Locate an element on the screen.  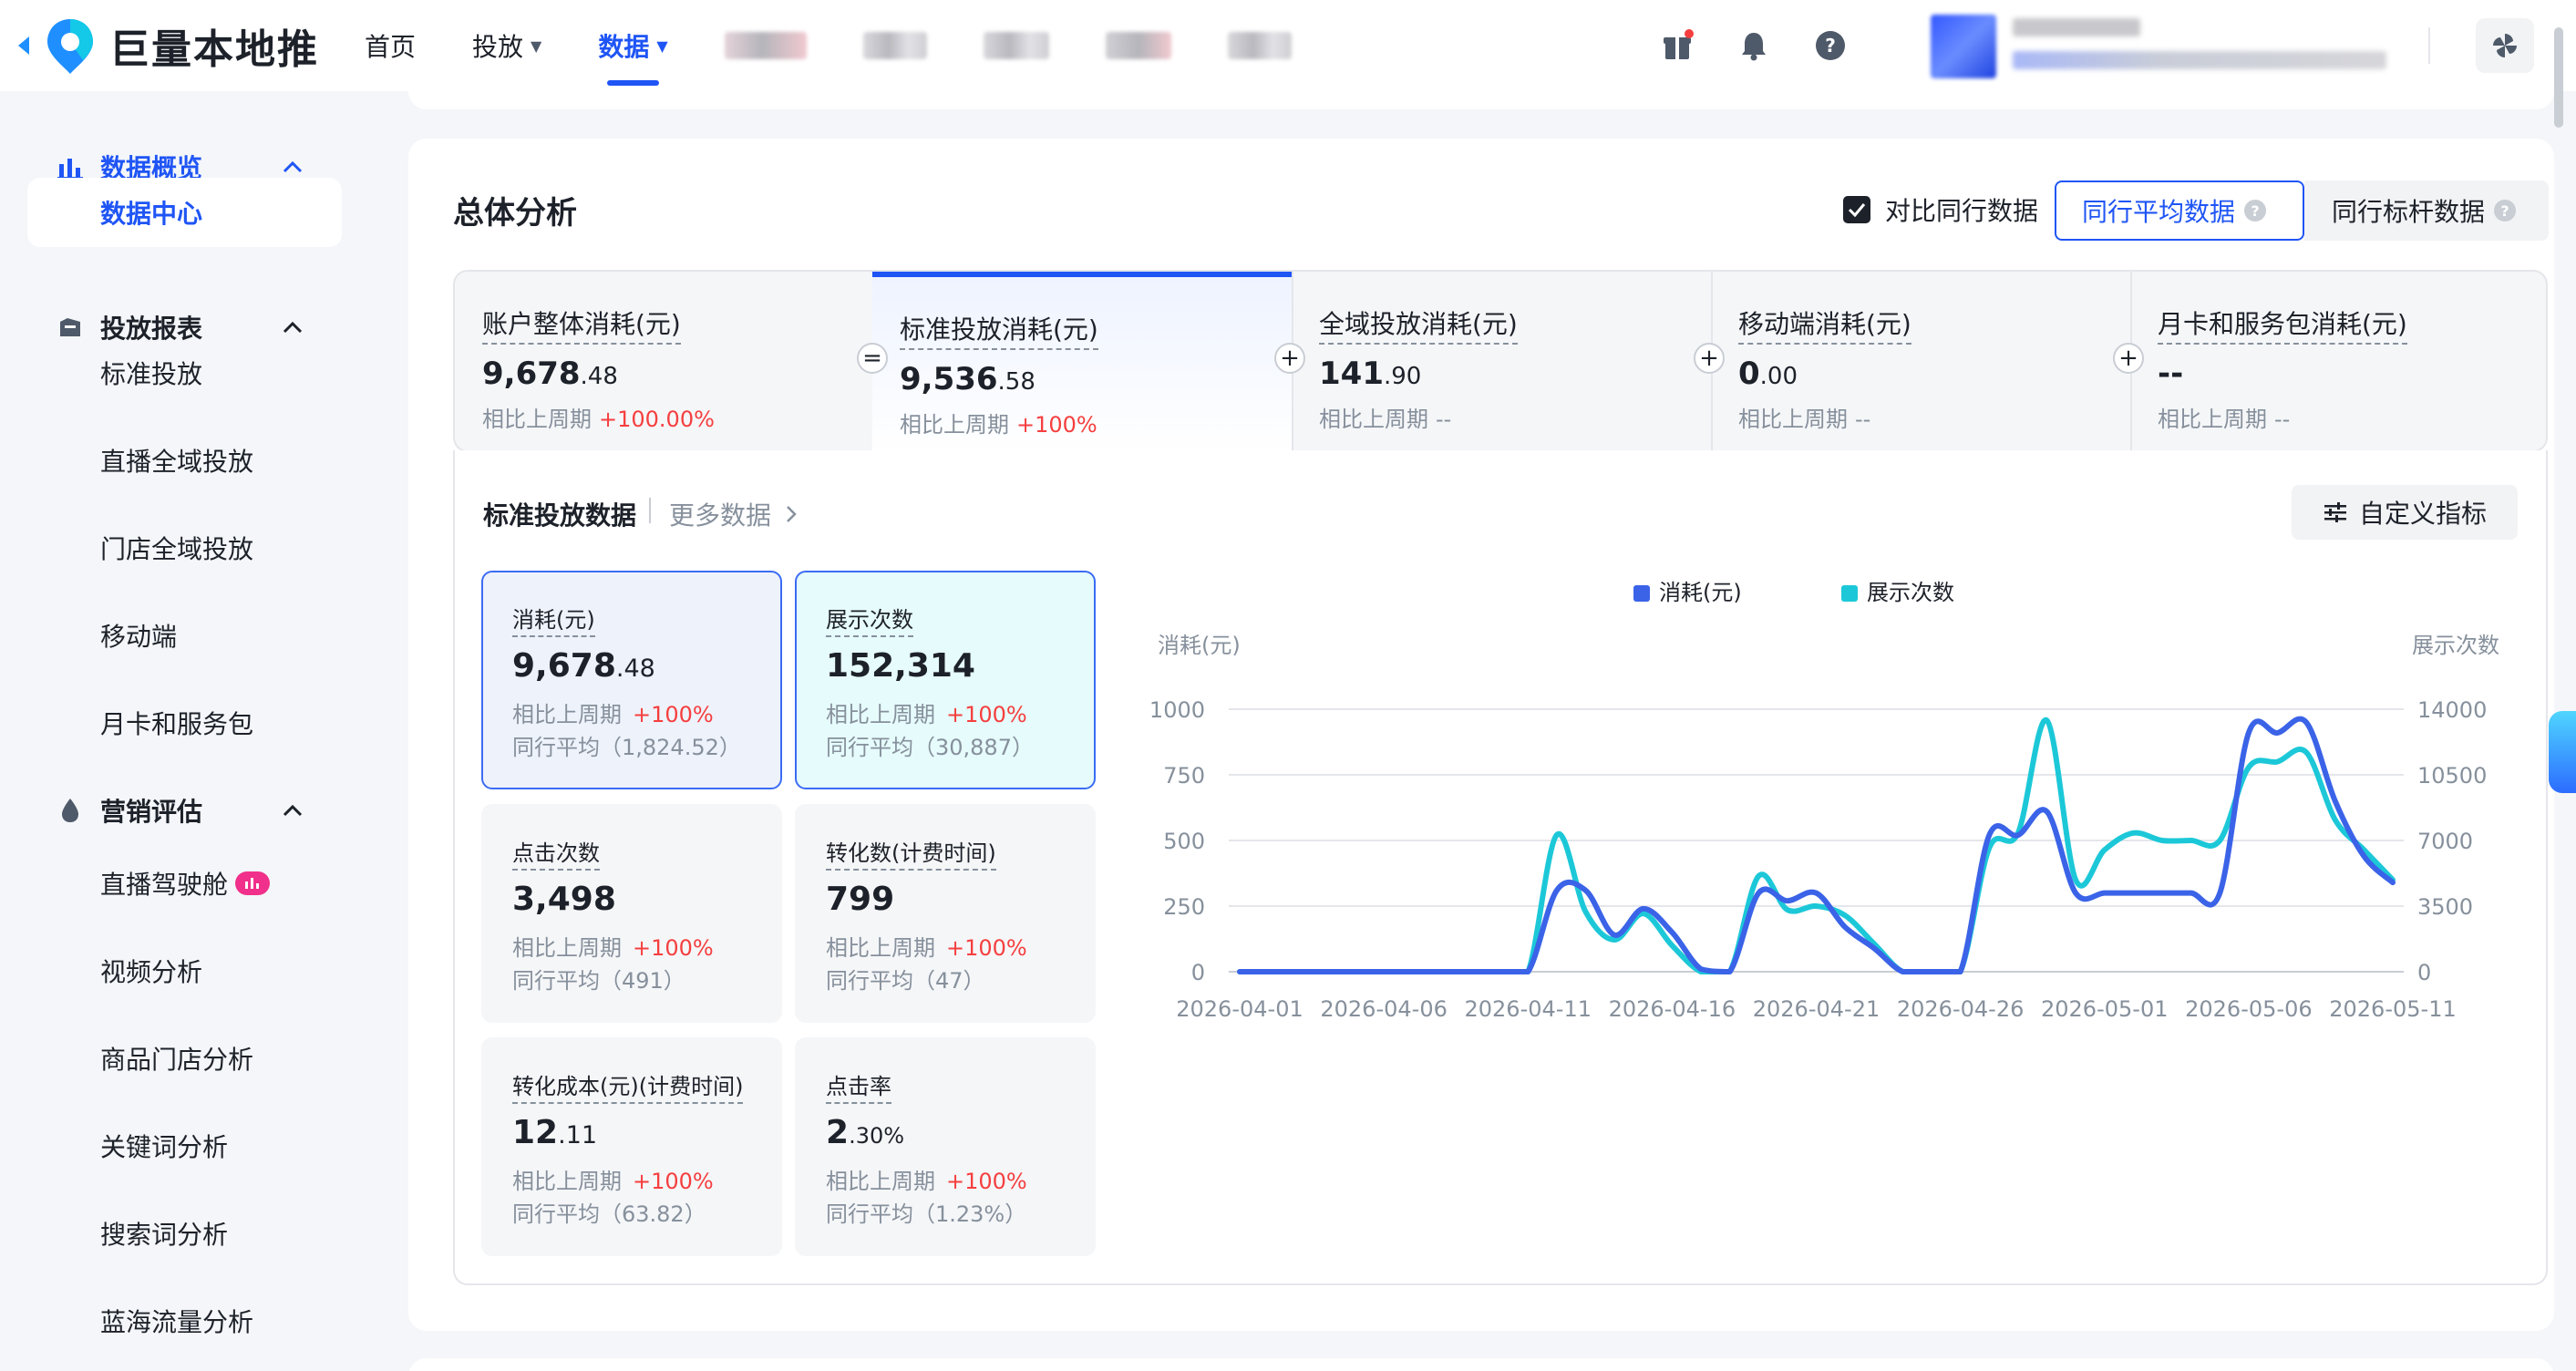
sidebar-item-data-center: 数据中心 is located at coordinates (184, 212).